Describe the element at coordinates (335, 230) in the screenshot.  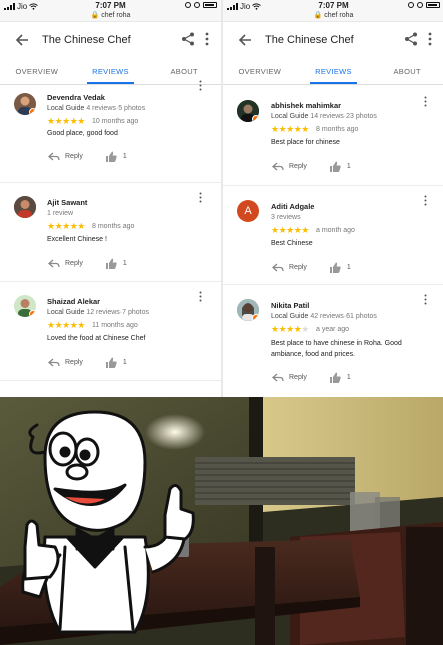
I see `review-time: a month ago` at that location.